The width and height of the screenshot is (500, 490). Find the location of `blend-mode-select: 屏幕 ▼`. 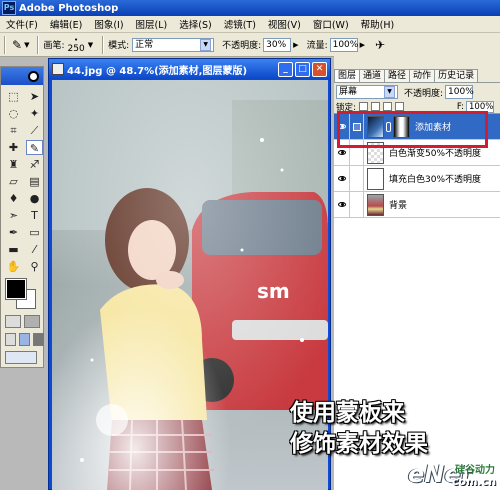

blend-mode-select: 屏幕 ▼ is located at coordinates (367, 92).